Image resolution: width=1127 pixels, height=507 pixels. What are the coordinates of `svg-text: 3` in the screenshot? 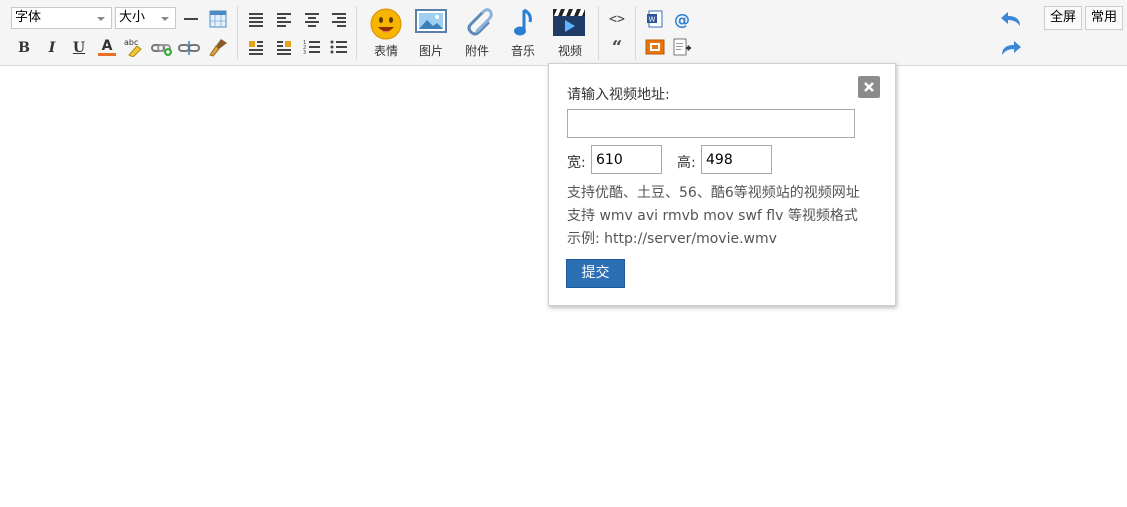 It's located at (304, 52).